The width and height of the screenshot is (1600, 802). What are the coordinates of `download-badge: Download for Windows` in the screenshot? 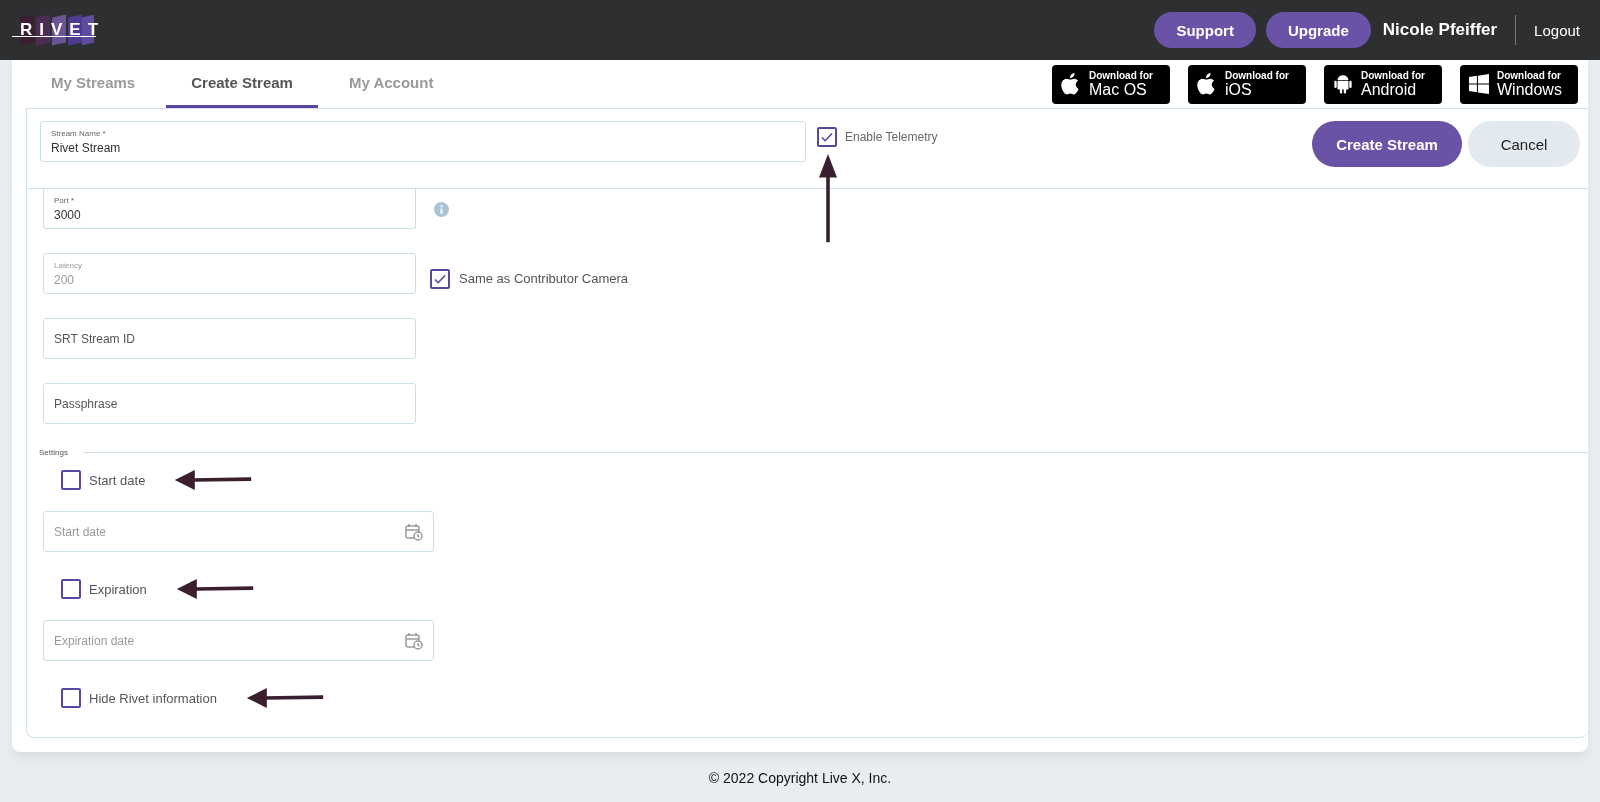 It's located at (1519, 84).